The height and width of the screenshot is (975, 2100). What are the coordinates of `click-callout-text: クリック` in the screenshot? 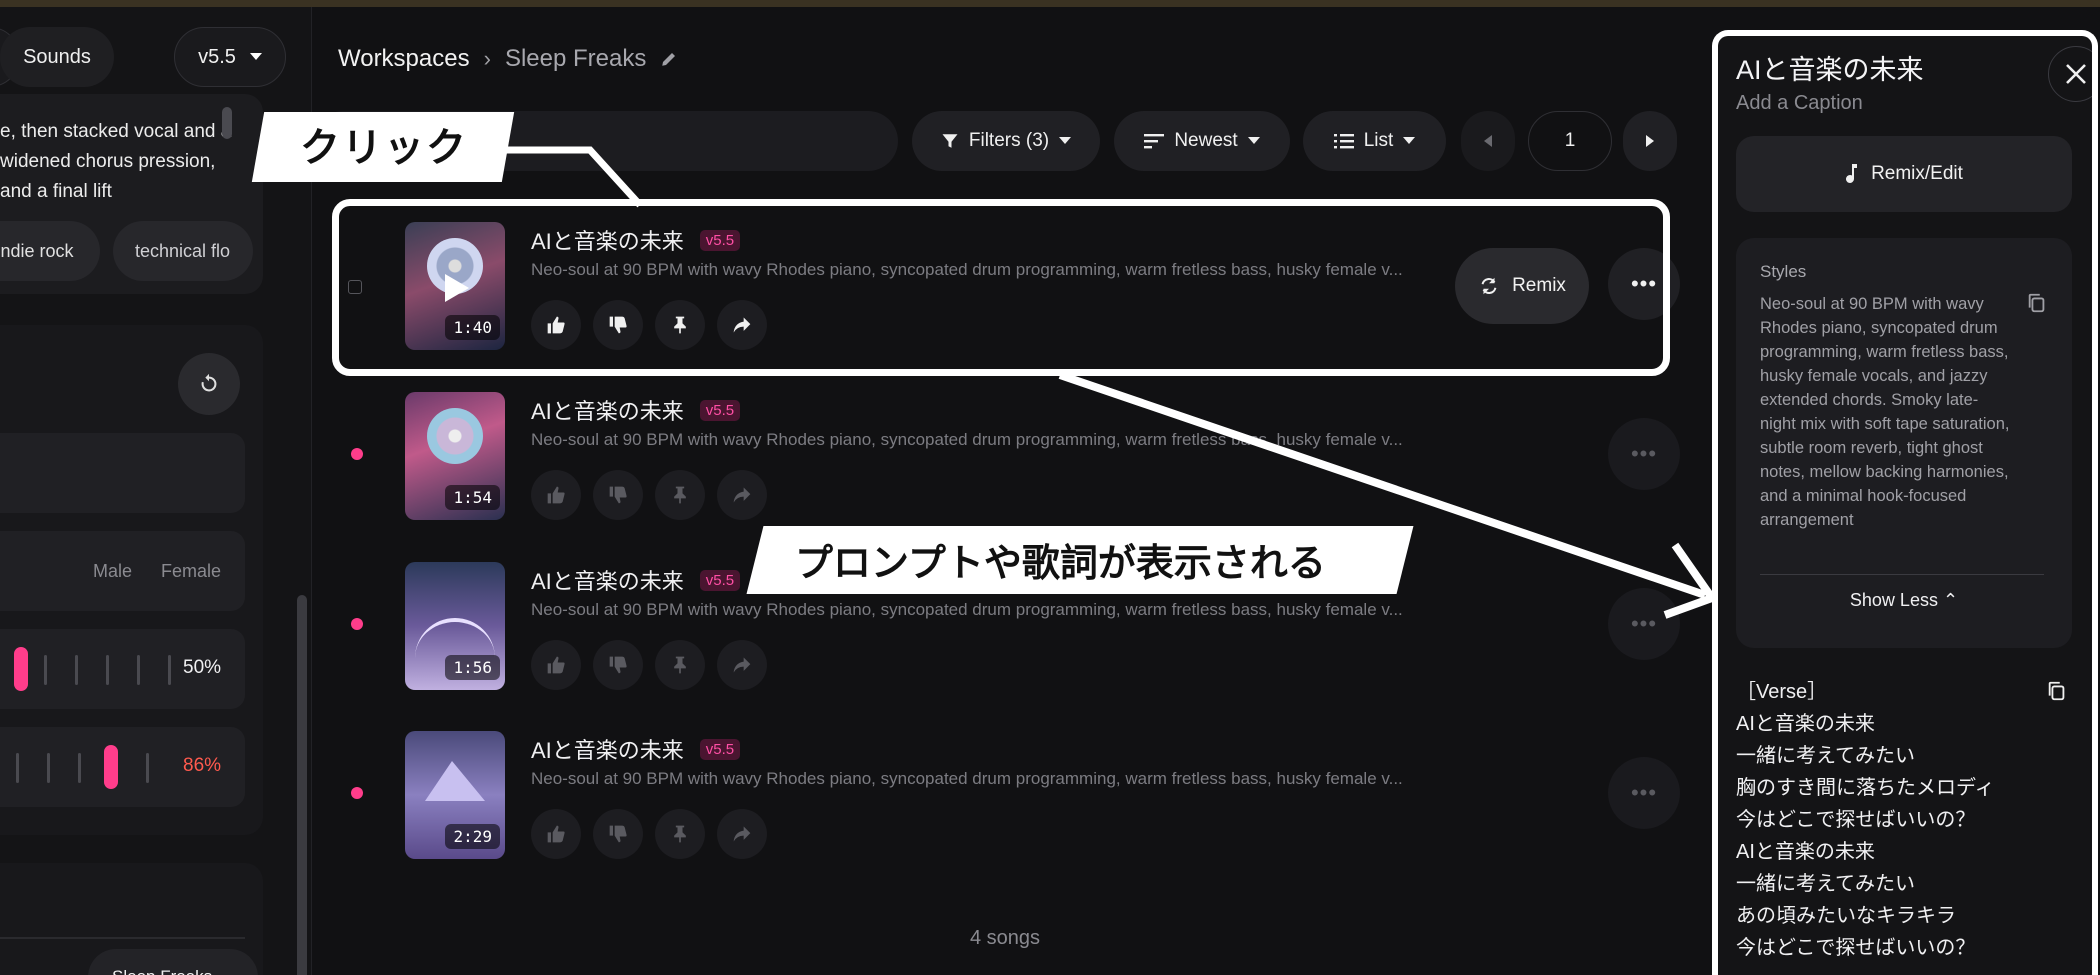 It's located at (384, 148).